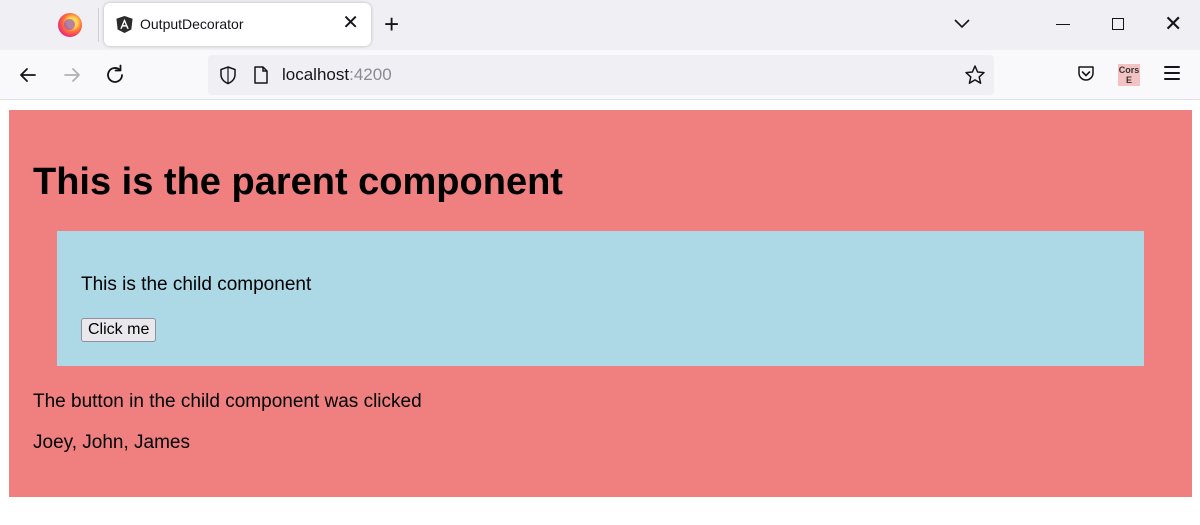  I want to click on chevron-down-icon, so click(962, 23).